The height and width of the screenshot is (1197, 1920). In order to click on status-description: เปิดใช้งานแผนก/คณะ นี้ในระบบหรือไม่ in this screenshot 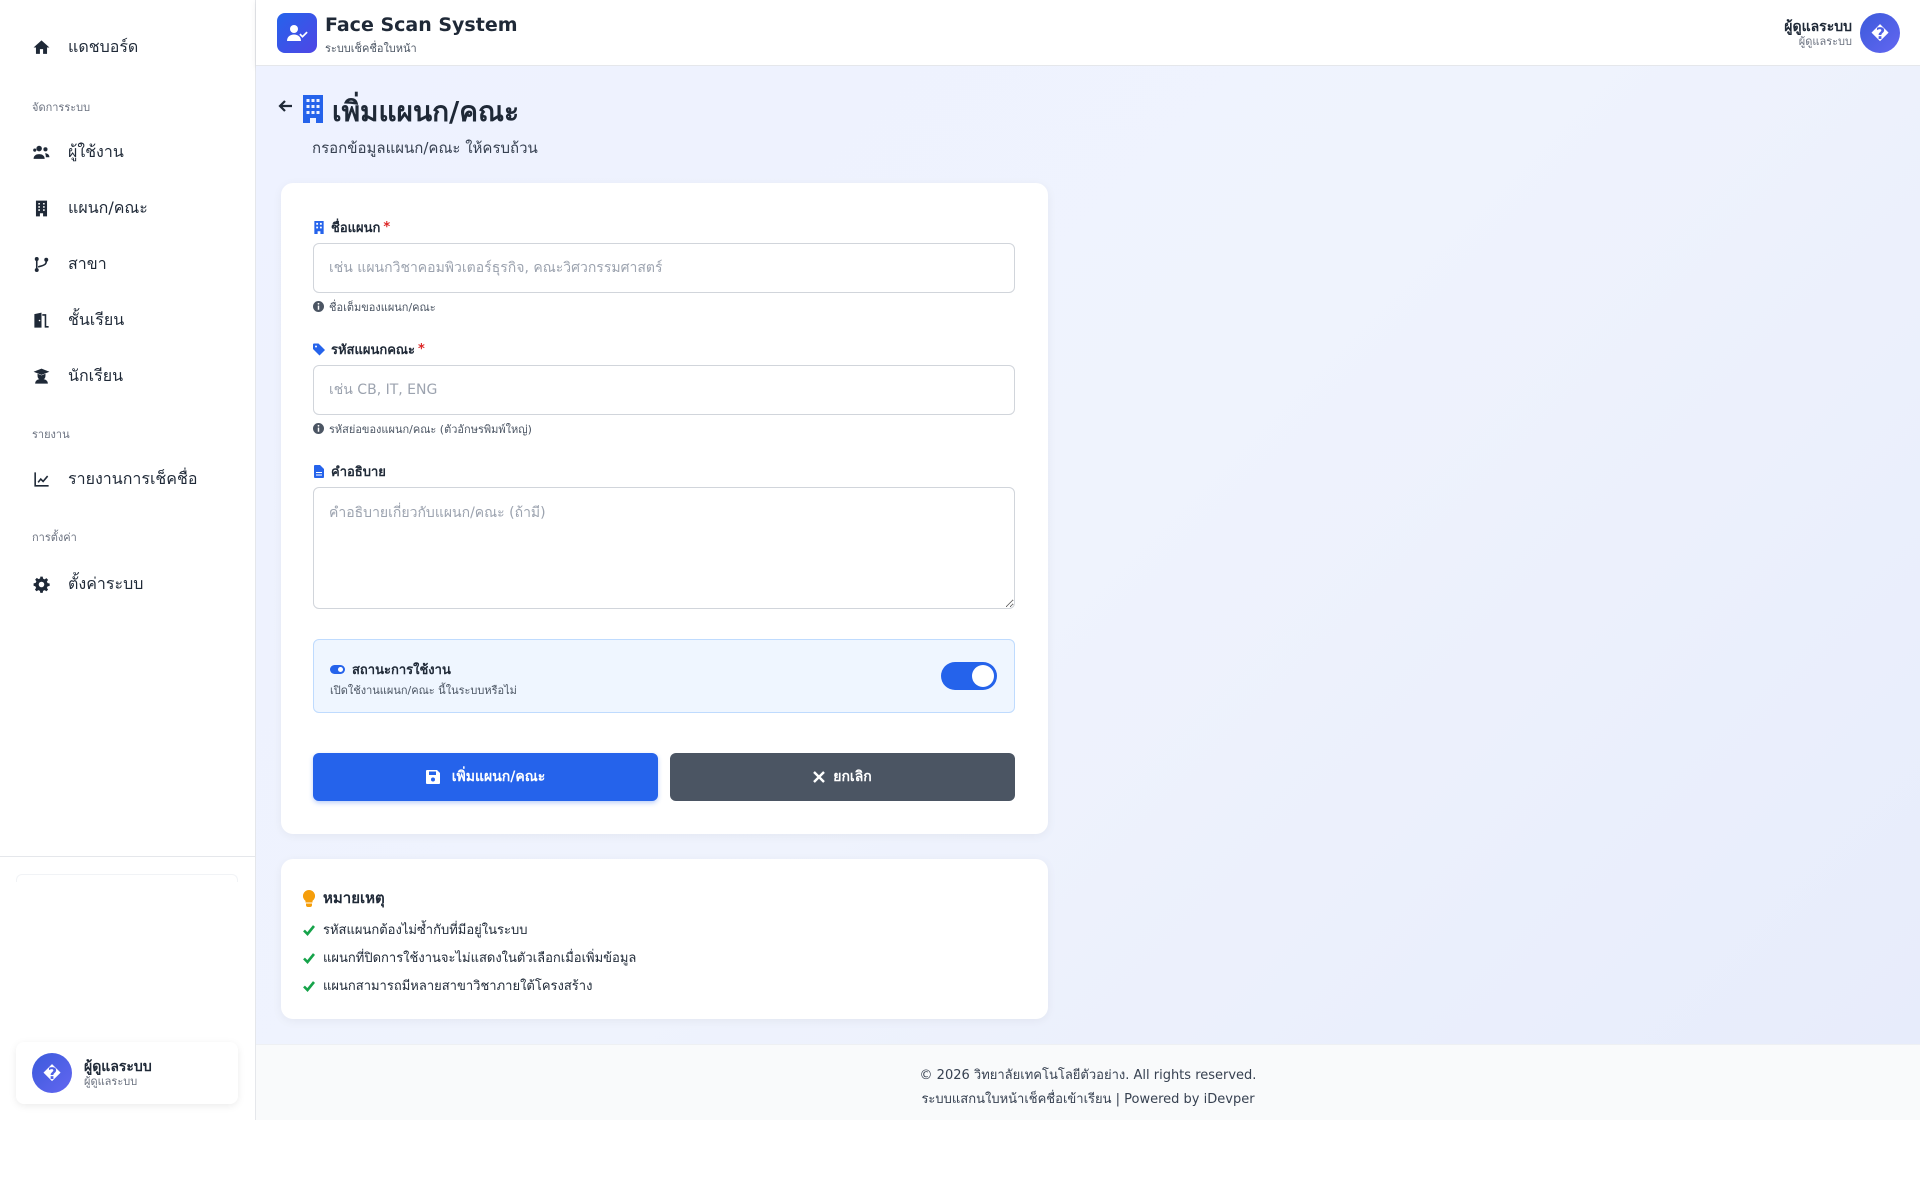, I will do `click(423, 690)`.